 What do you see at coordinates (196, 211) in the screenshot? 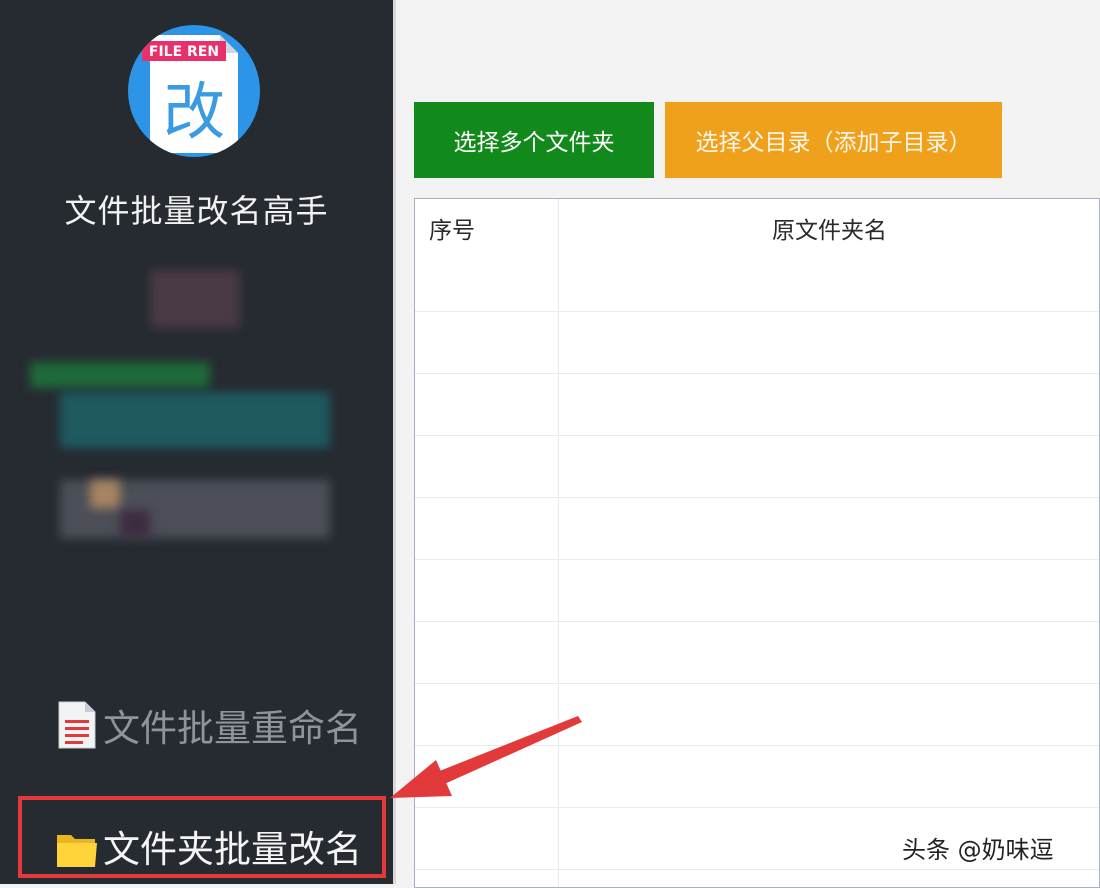
I see `app-title: 文件批量改名高手` at bounding box center [196, 211].